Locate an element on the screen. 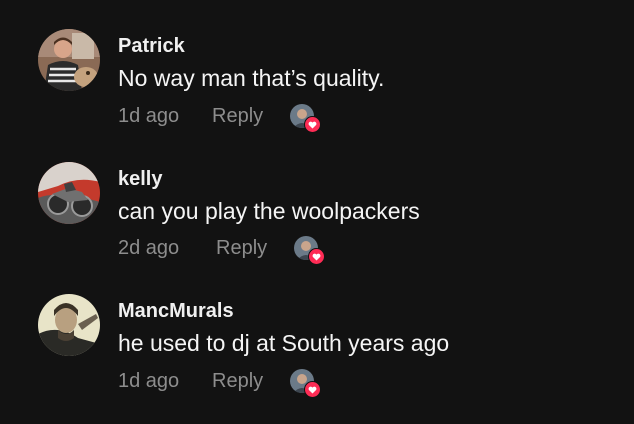 The width and height of the screenshot is (634, 424). comment-text: can you play the woolpackers is located at coordinates (269, 211).